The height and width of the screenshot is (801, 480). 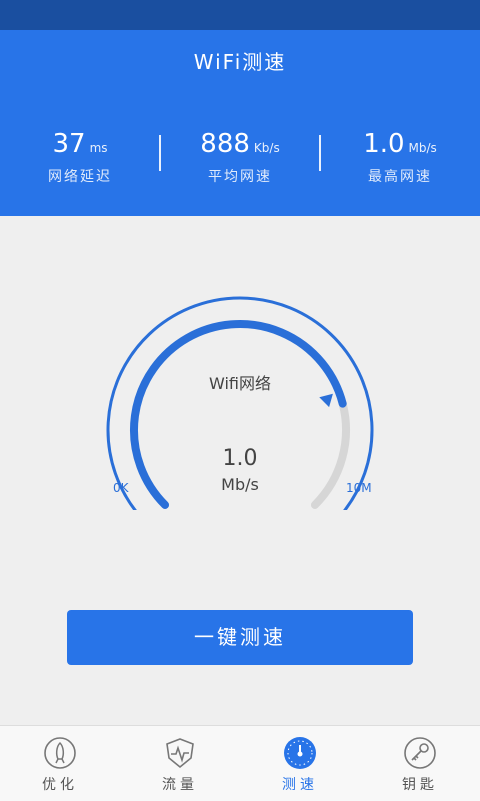 I want to click on stat-max-speed: 1.0 Mb/s 最高网速, so click(x=400, y=158).